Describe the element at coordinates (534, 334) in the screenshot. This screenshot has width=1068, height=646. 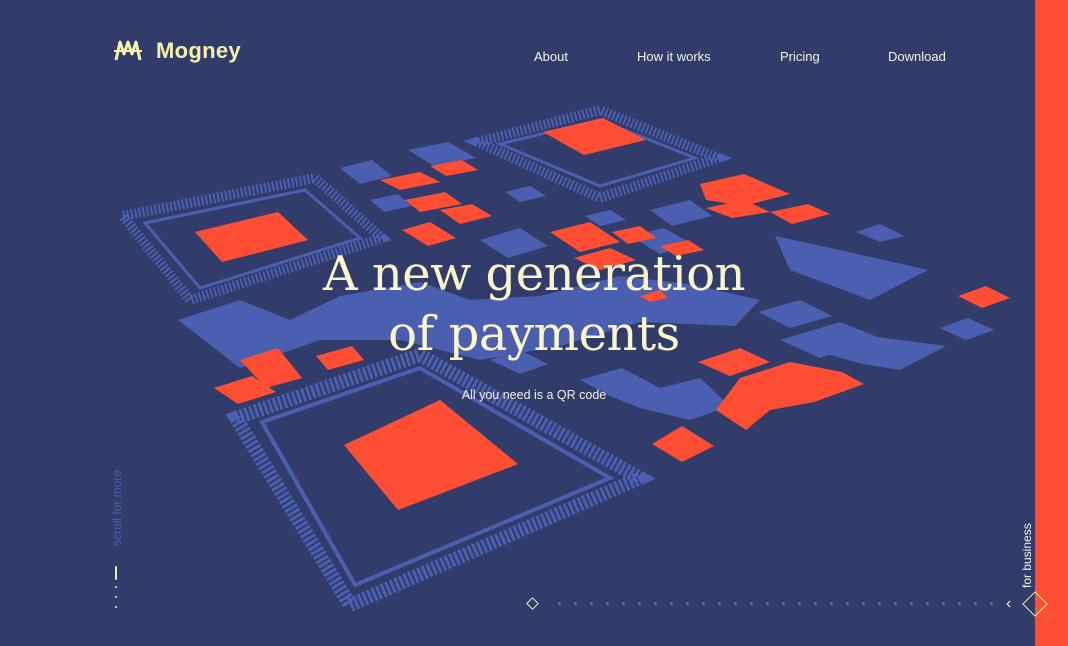
I see `hero-headline-line-2: of payments` at that location.